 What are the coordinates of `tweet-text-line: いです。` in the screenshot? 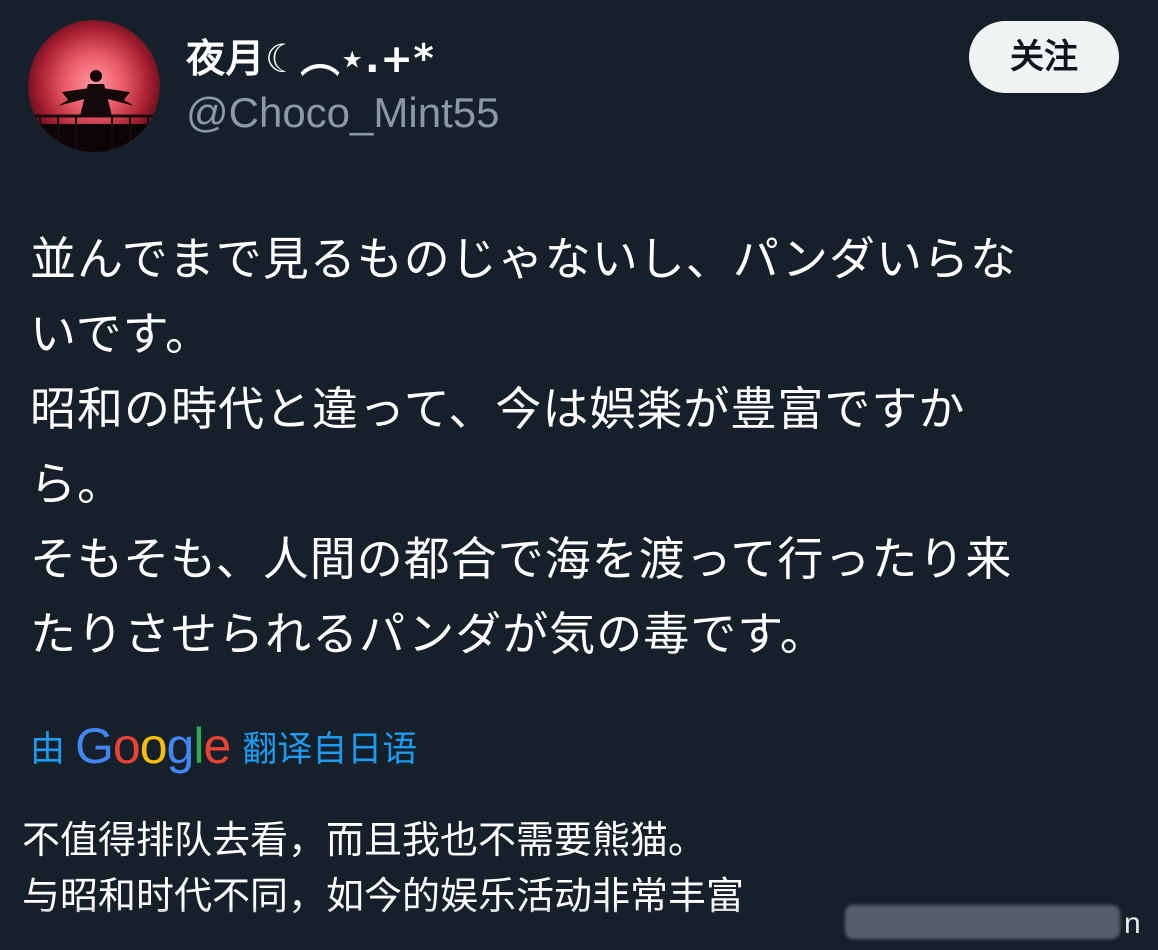 It's located at (121, 334).